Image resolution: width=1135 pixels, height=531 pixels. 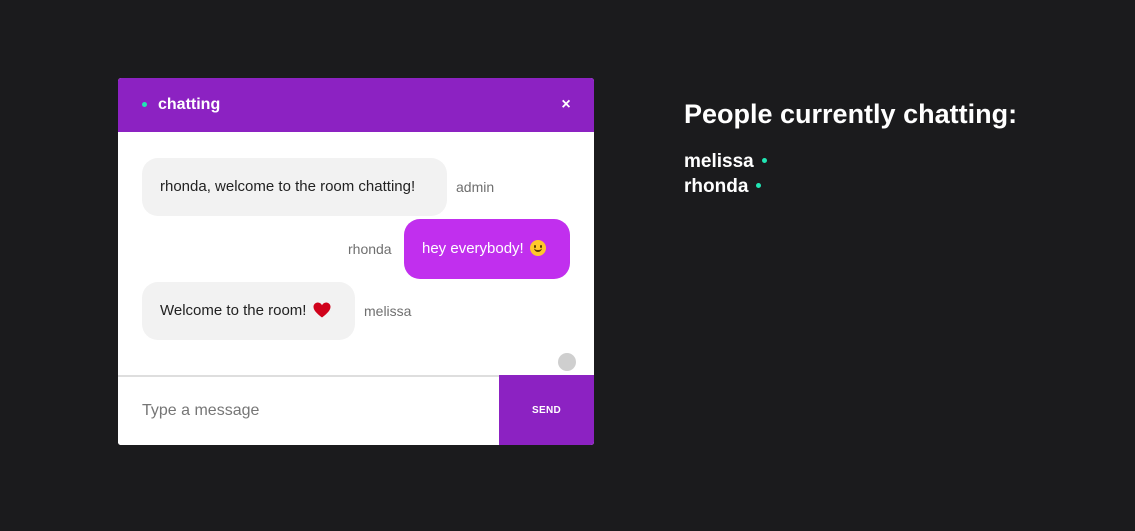 What do you see at coordinates (716, 186) in the screenshot?
I see `user-name: rhonda` at bounding box center [716, 186].